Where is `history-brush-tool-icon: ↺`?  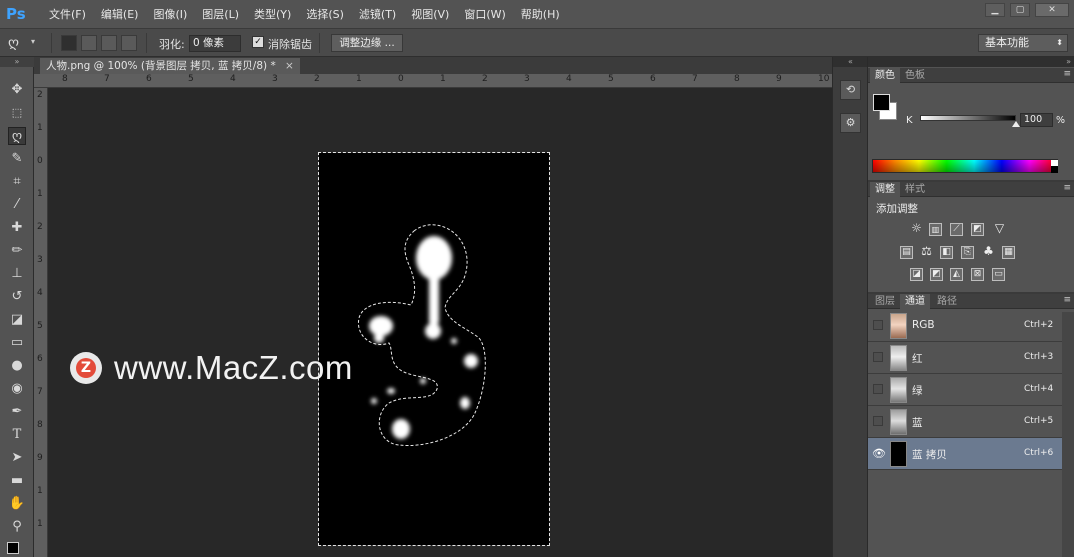 history-brush-tool-icon: ↺ is located at coordinates (17, 297).